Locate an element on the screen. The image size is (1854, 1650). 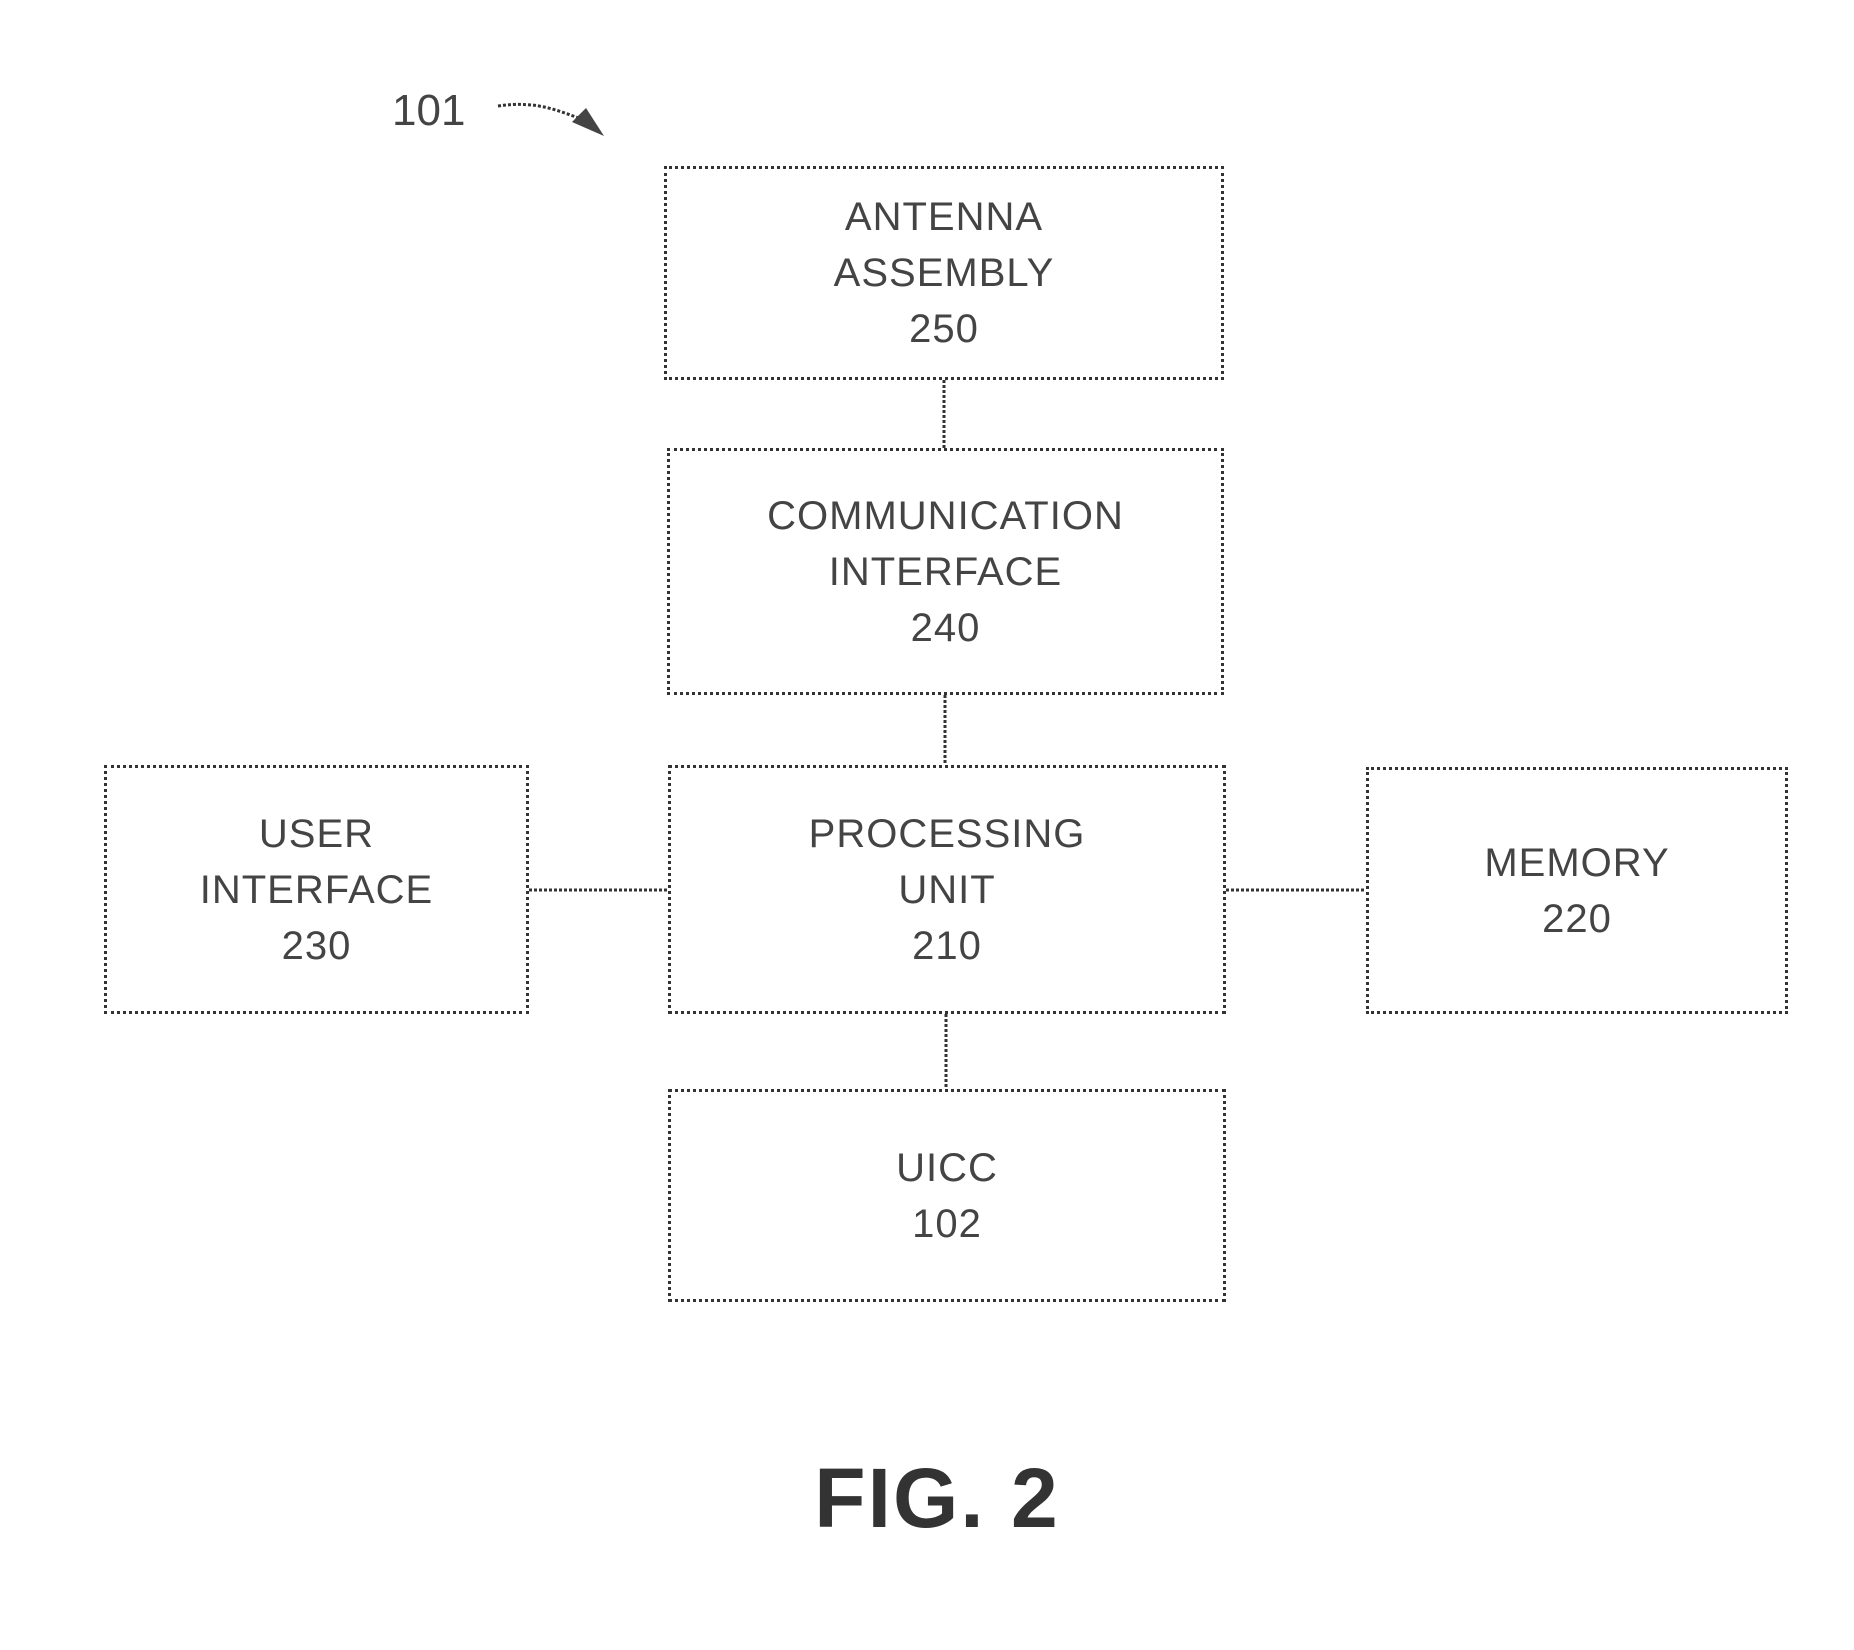
block-label: COMMUNICATION is located at coordinates (945, 515).